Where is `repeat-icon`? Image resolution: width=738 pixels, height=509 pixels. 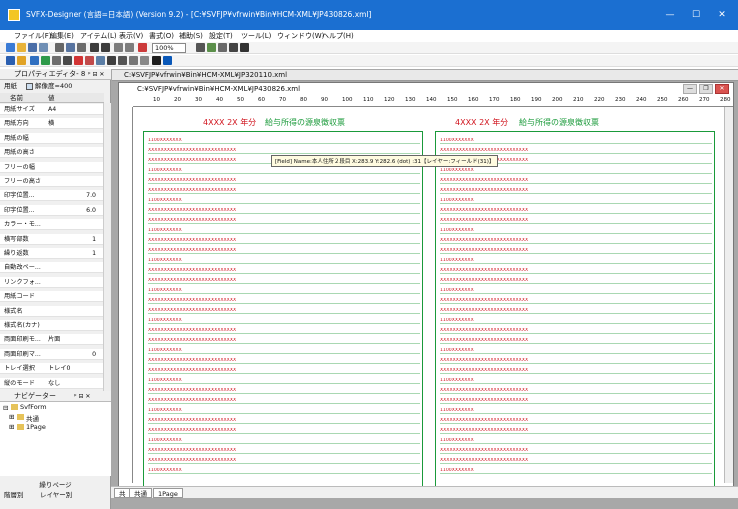 repeat-icon is located at coordinates (89, 60).